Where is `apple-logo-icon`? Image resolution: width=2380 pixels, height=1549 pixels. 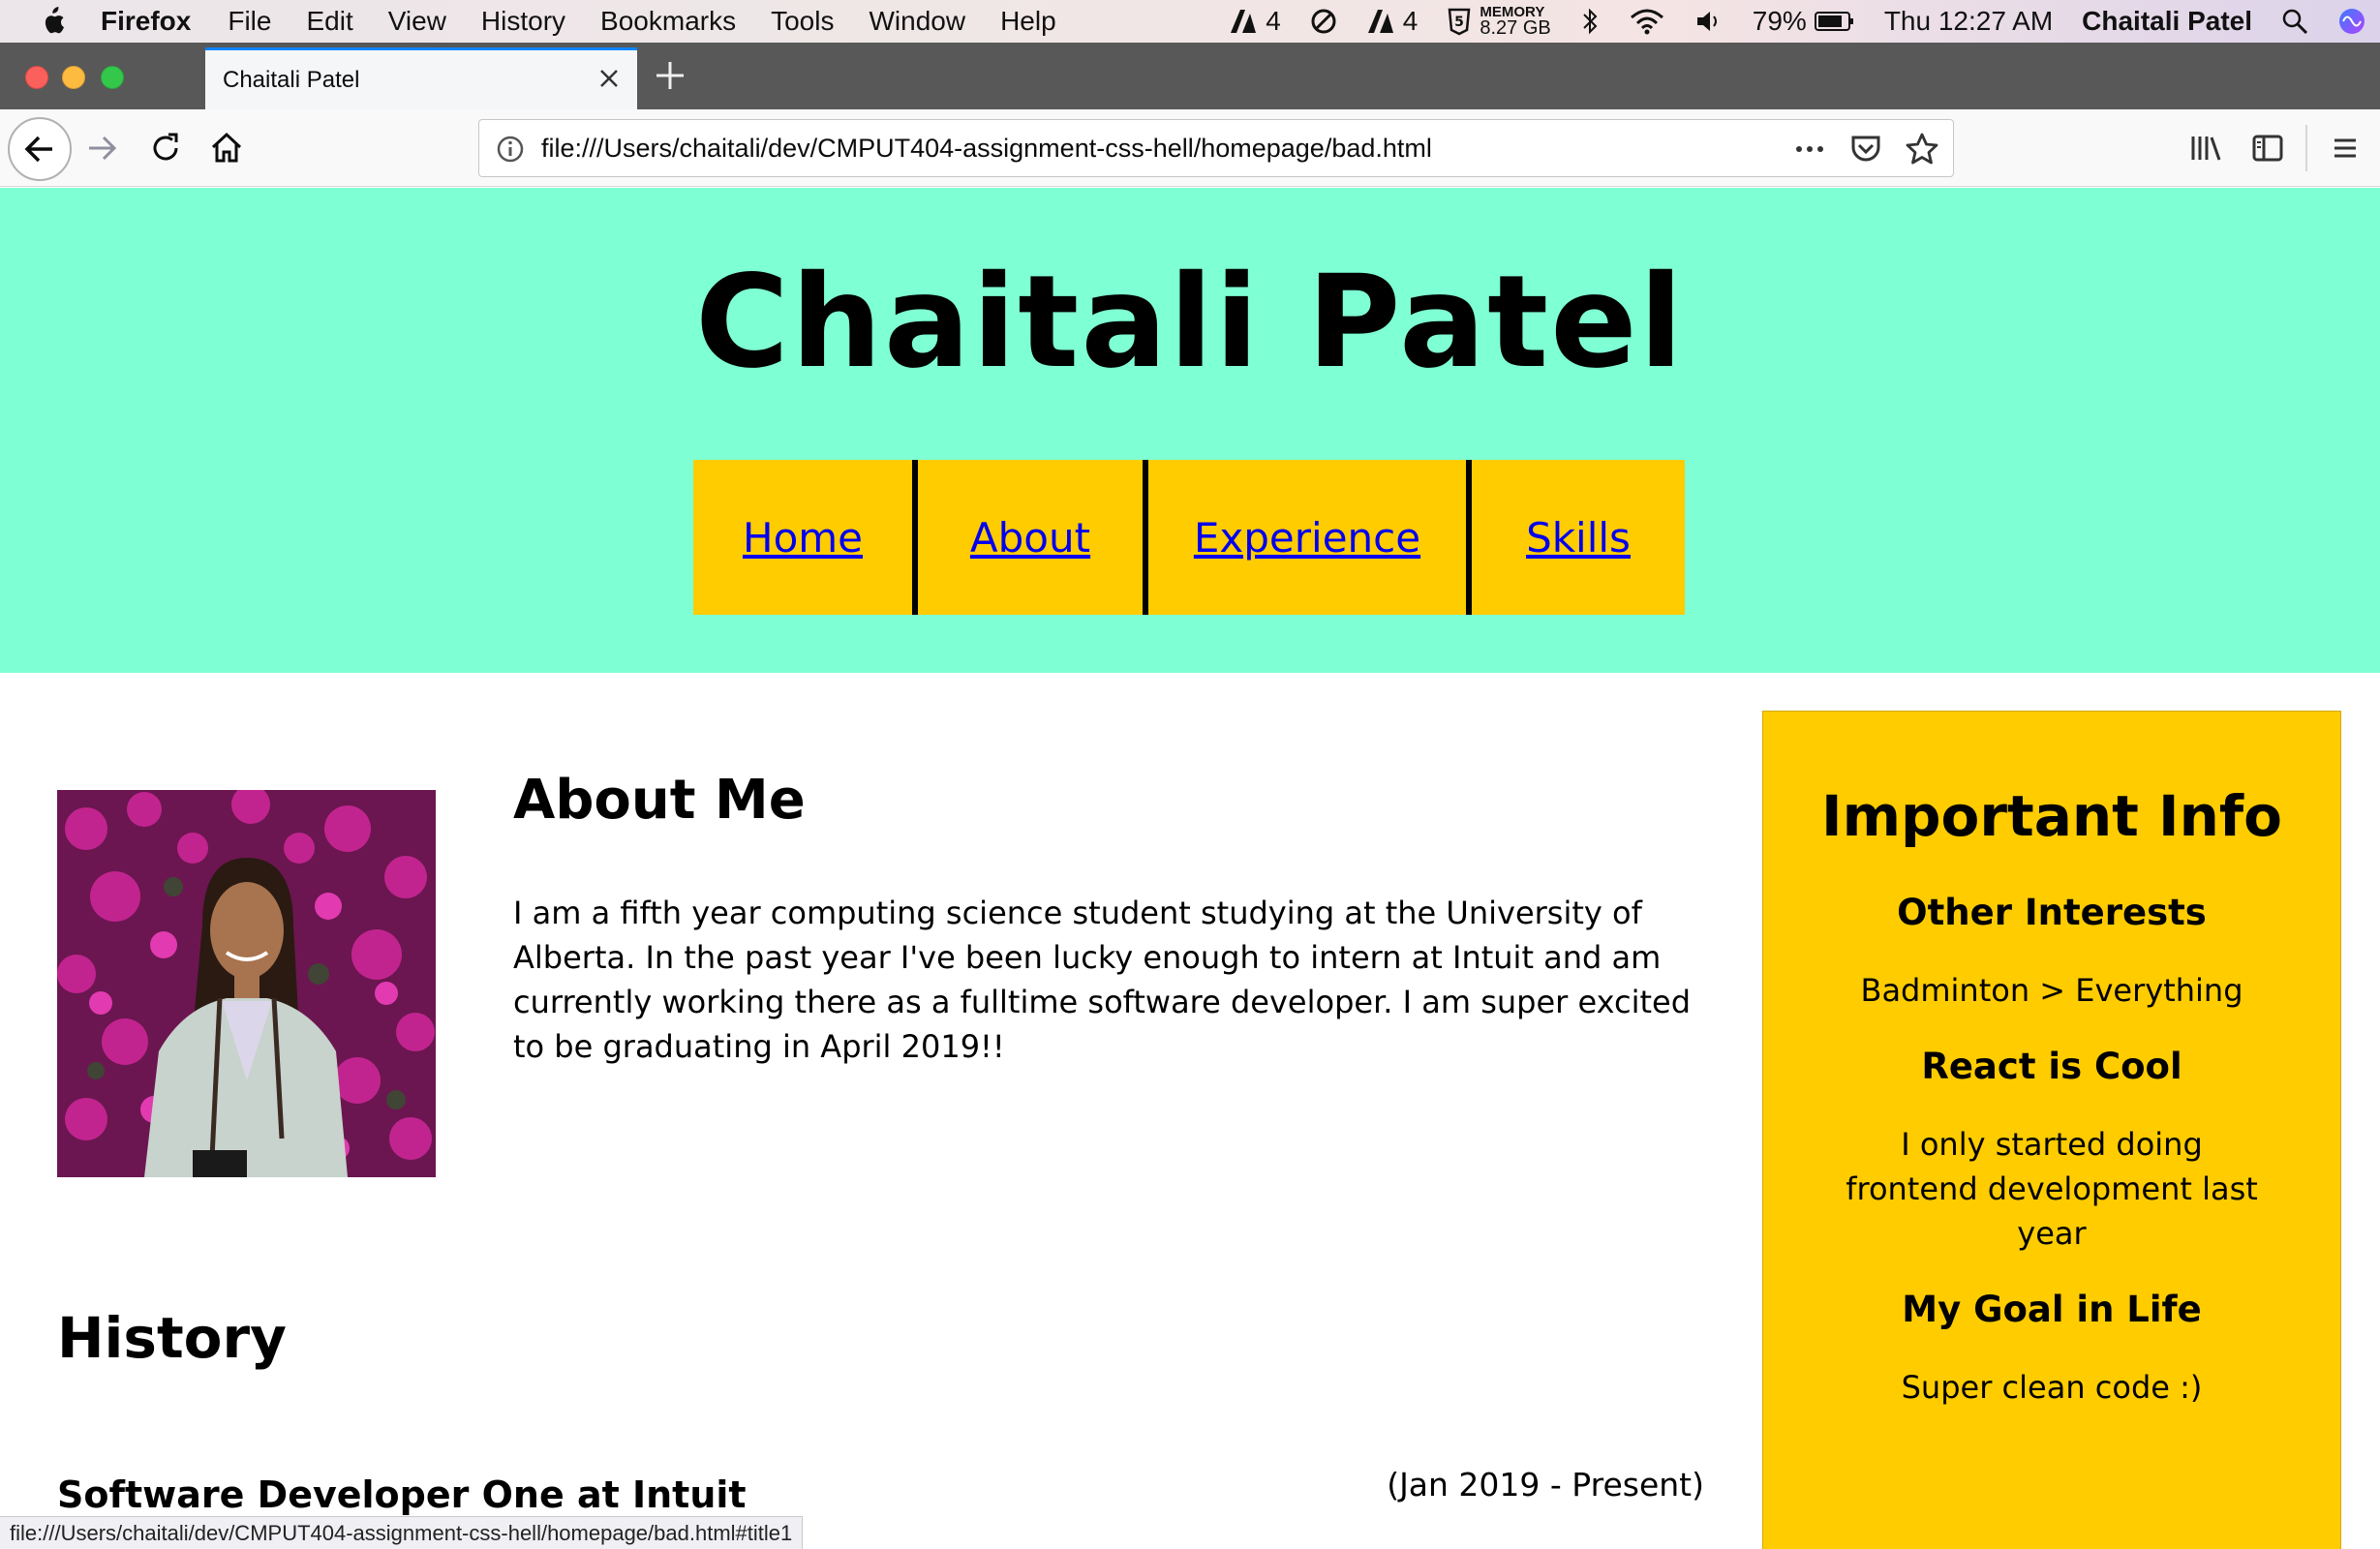
apple-logo-icon is located at coordinates (54, 21).